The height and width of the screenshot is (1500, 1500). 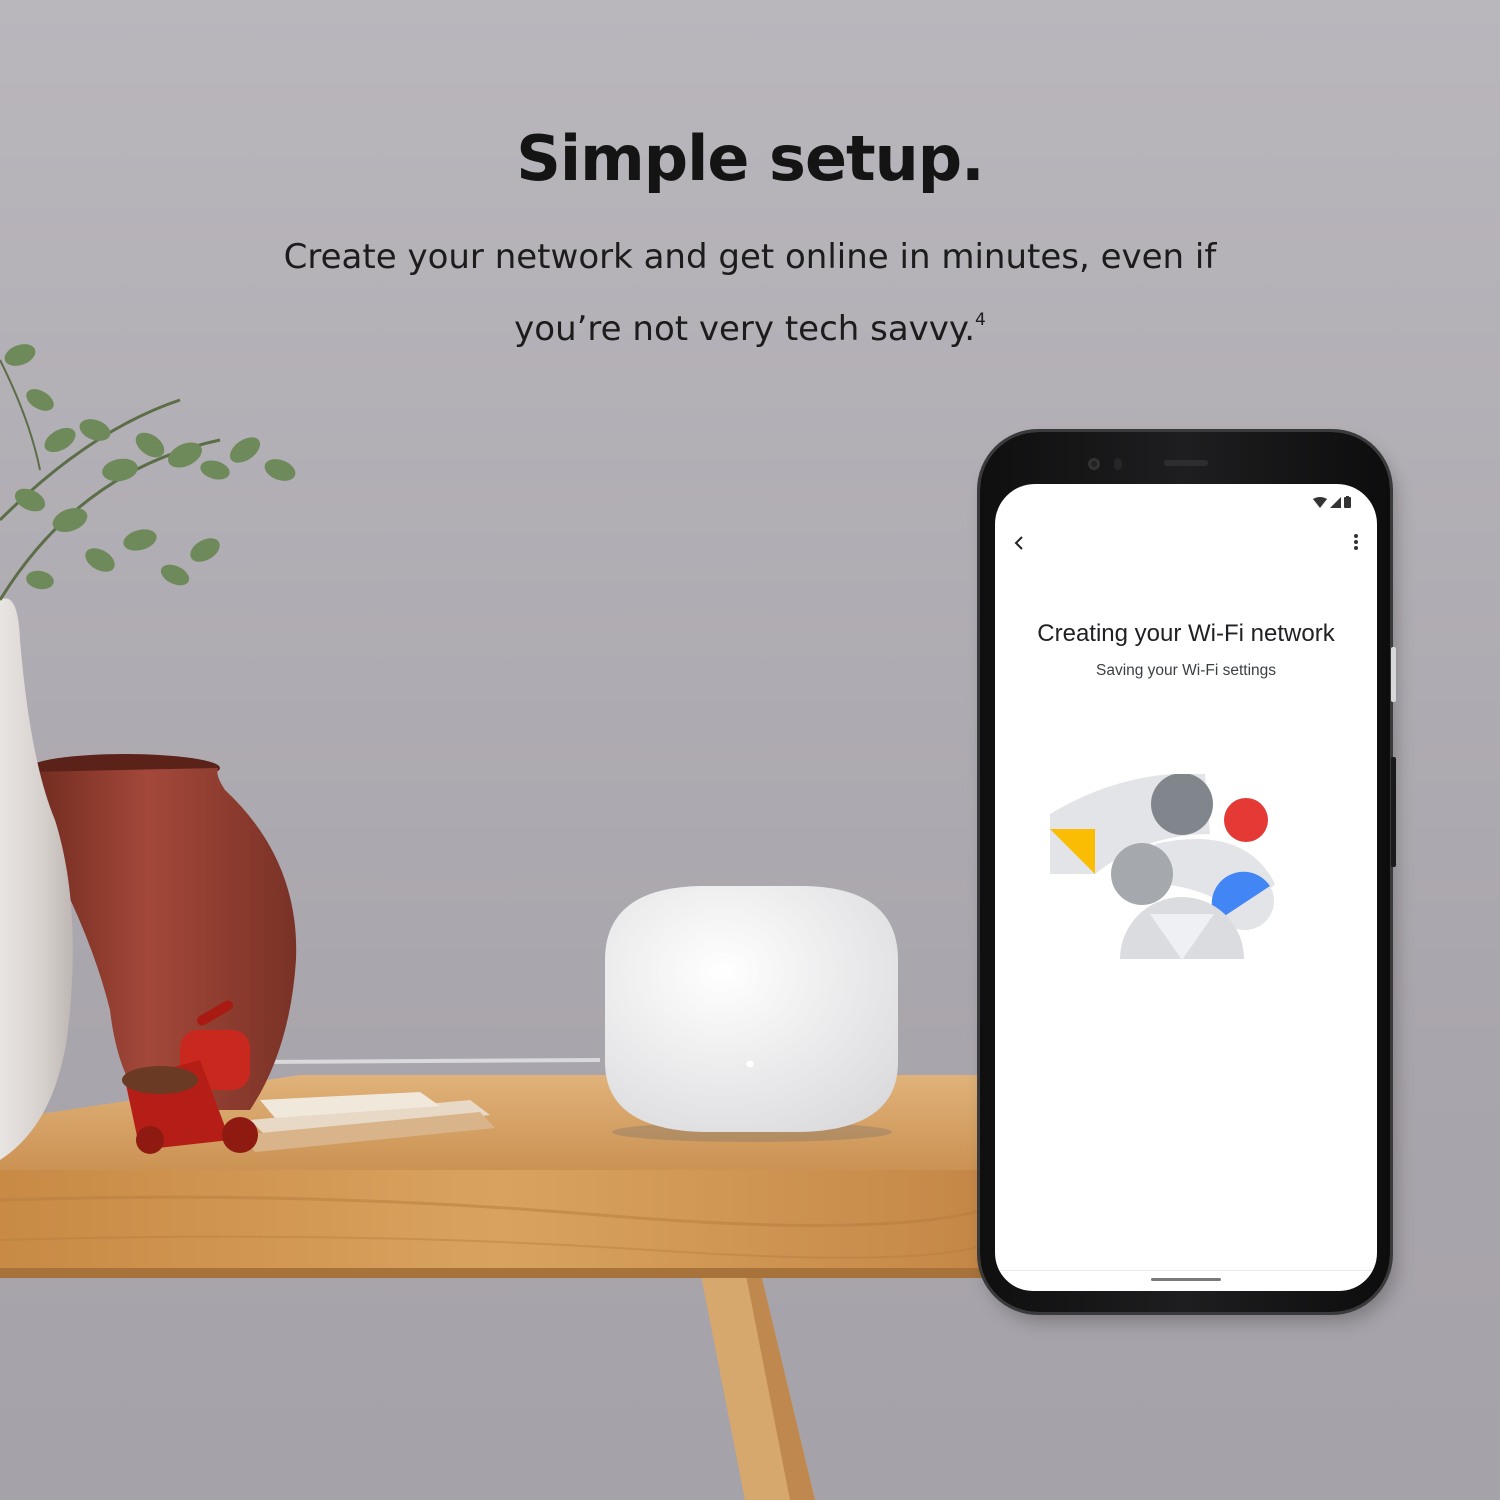 I want to click on battery-icon, so click(x=1347, y=502).